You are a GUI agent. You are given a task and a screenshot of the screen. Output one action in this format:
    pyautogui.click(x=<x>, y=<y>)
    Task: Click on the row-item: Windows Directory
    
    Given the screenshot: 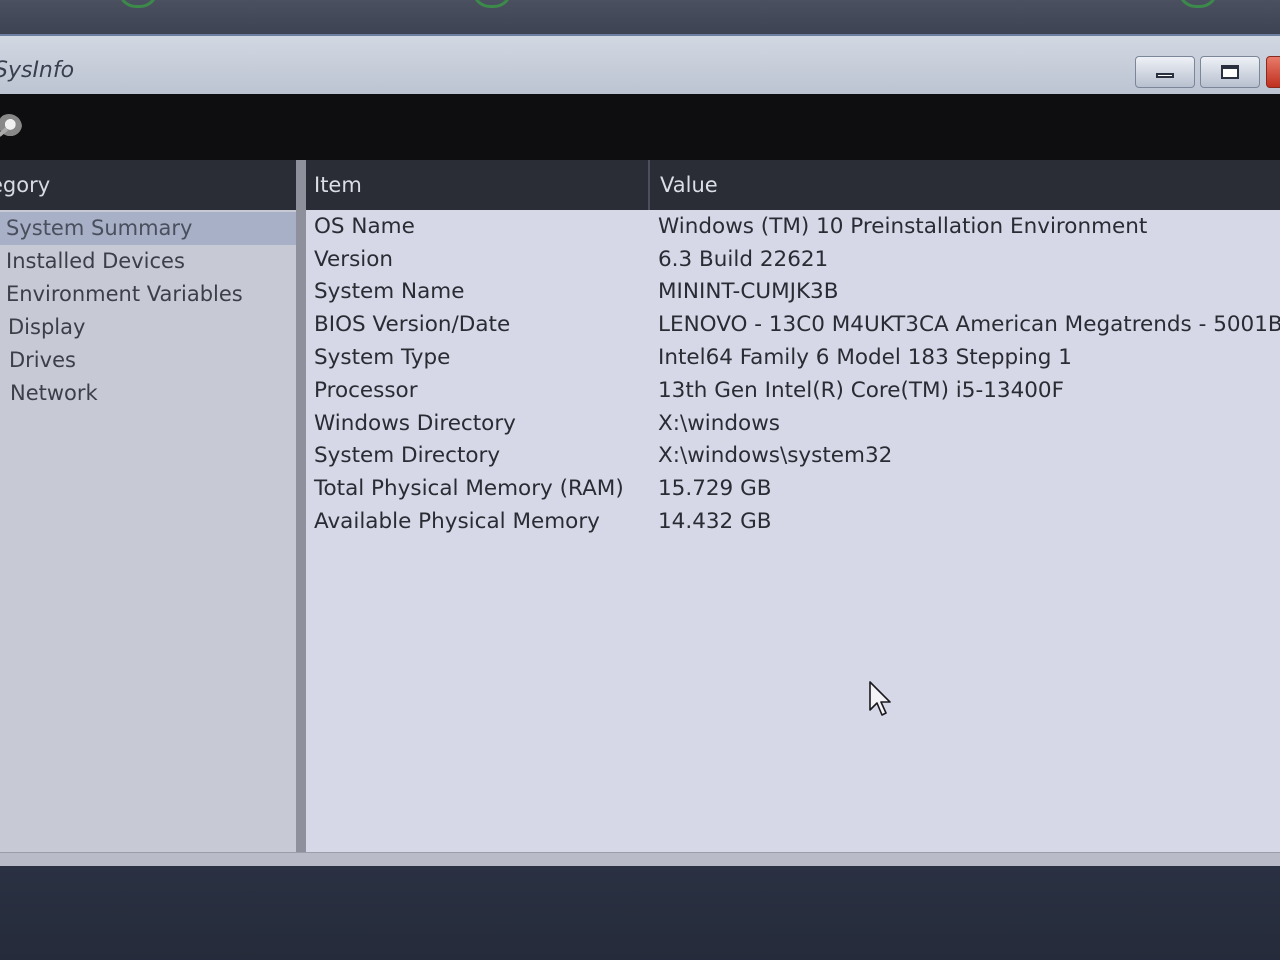 What is the action you would take?
    pyautogui.click(x=415, y=423)
    